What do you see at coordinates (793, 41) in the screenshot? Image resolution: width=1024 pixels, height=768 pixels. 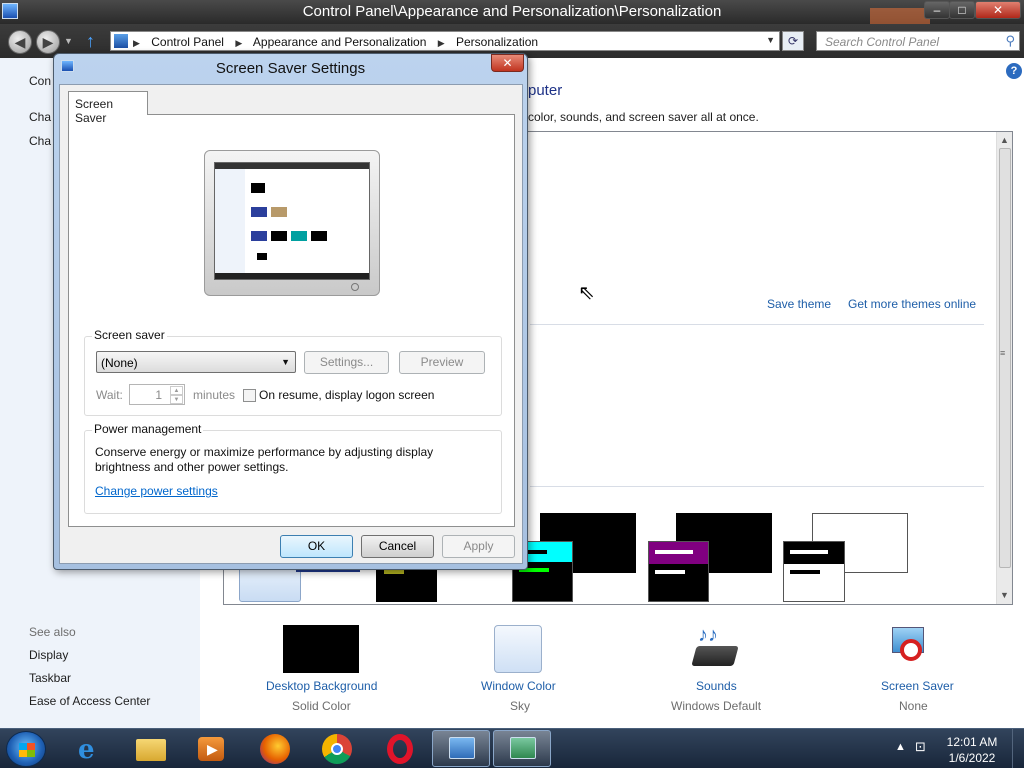 I see `refresh-button: ⟳` at bounding box center [793, 41].